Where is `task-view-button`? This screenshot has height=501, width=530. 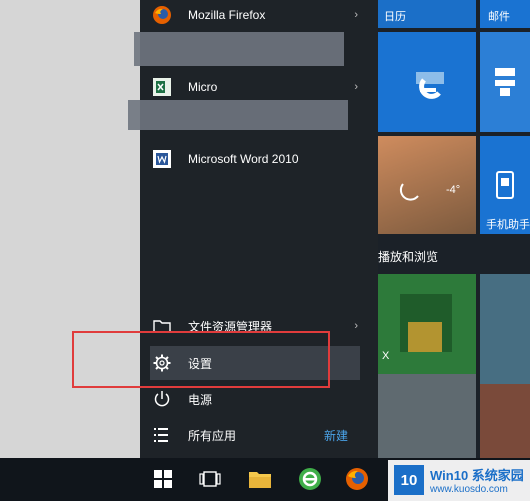 task-view-button is located at coordinates (210, 479).